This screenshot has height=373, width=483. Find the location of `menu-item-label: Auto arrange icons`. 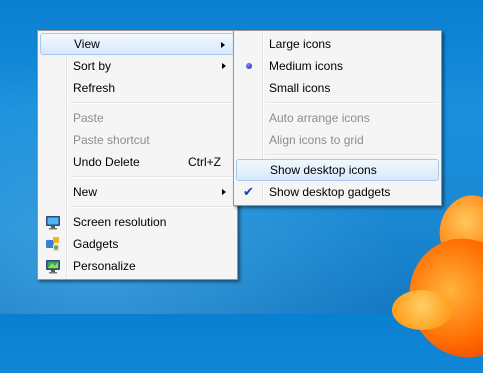

menu-item-label: Auto arrange icons is located at coordinates (319, 118).